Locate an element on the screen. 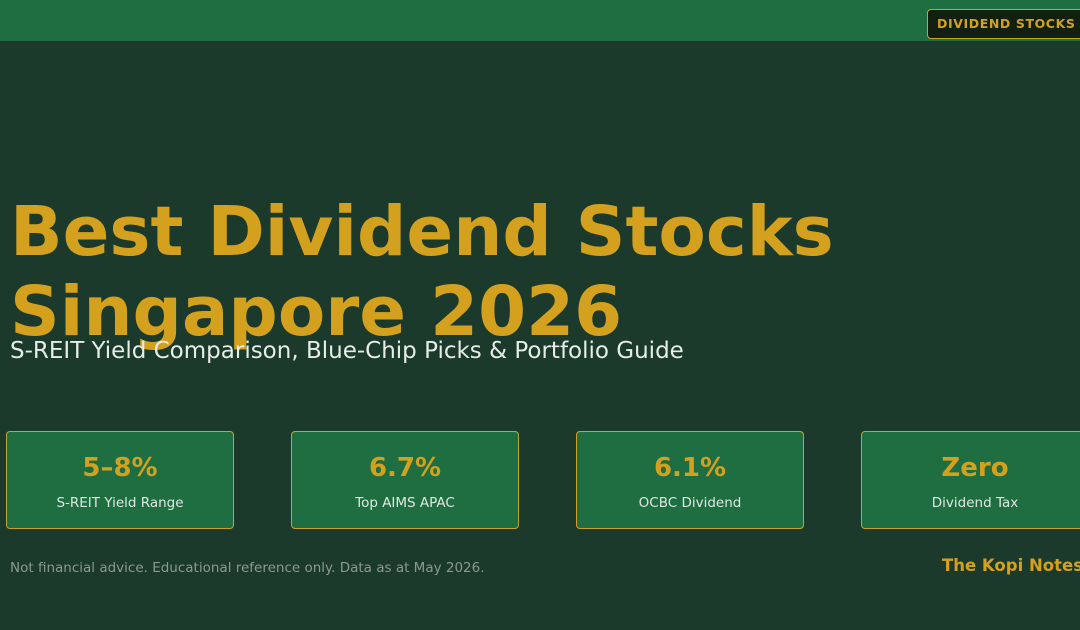 This screenshot has height=630, width=1080. top-bar is located at coordinates (540, 20).